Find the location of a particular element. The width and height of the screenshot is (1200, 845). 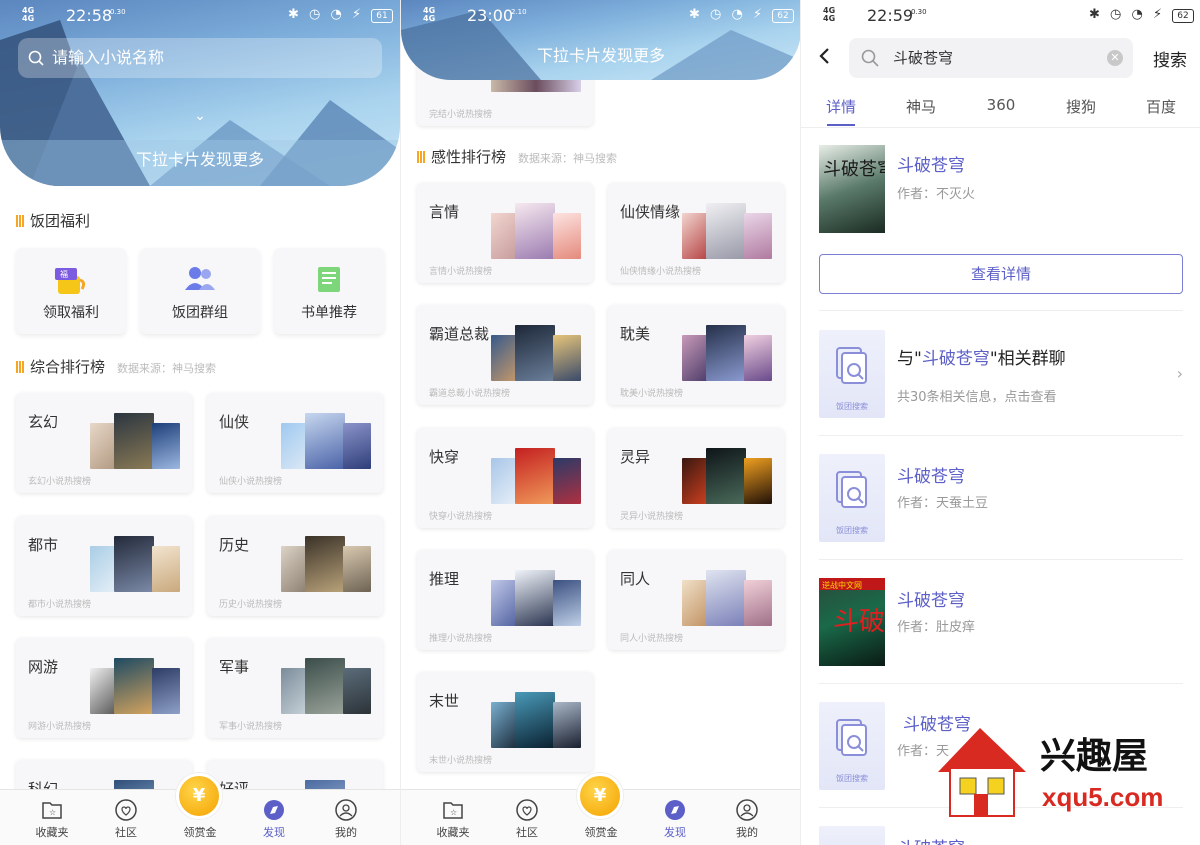

booklist-button: 书单推荐 is located at coordinates (329, 291).